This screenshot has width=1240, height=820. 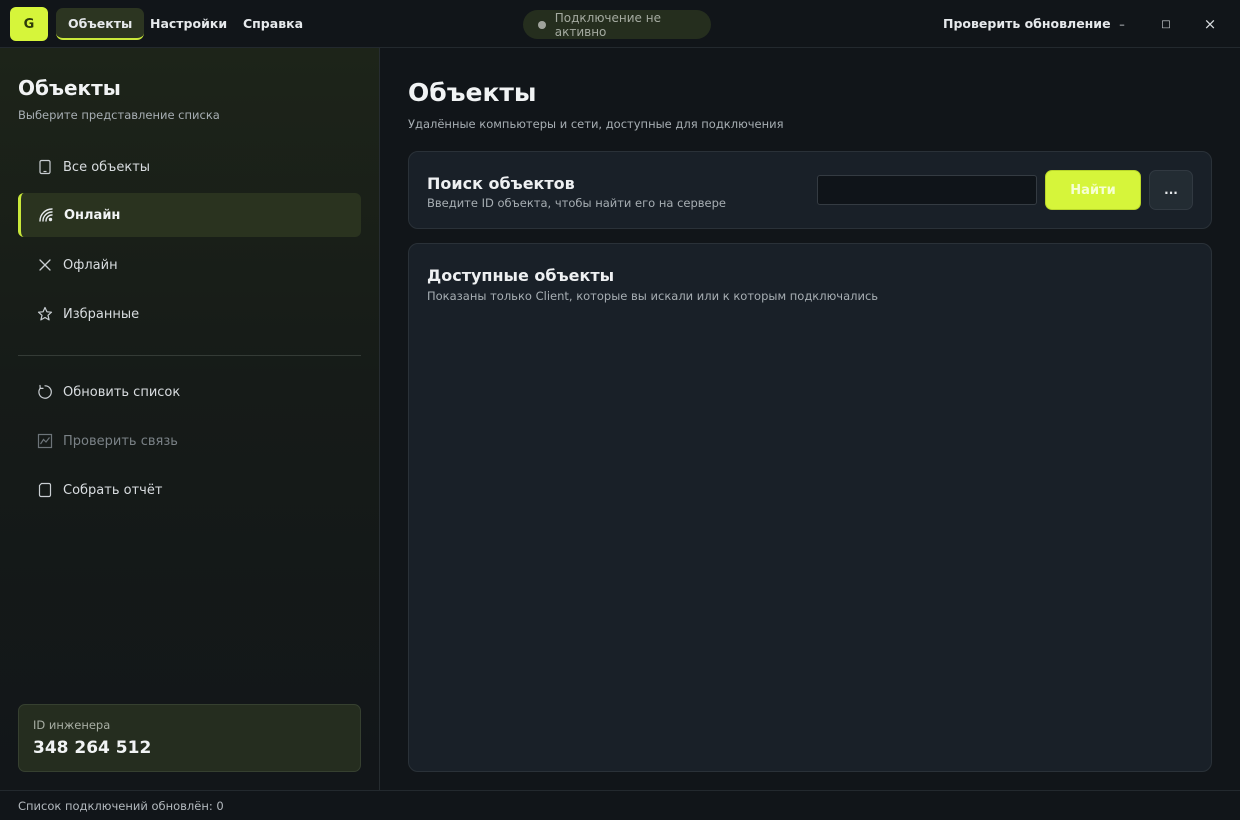 I want to click on maximize-button: □, so click(x=1166, y=24).